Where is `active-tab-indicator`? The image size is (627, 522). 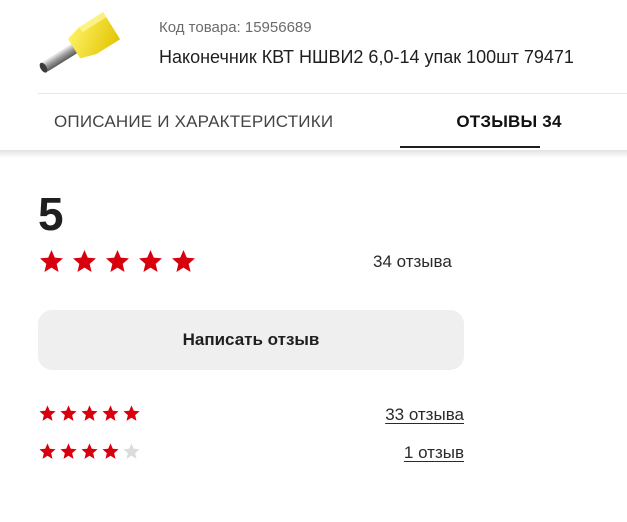 active-tab-indicator is located at coordinates (470, 147).